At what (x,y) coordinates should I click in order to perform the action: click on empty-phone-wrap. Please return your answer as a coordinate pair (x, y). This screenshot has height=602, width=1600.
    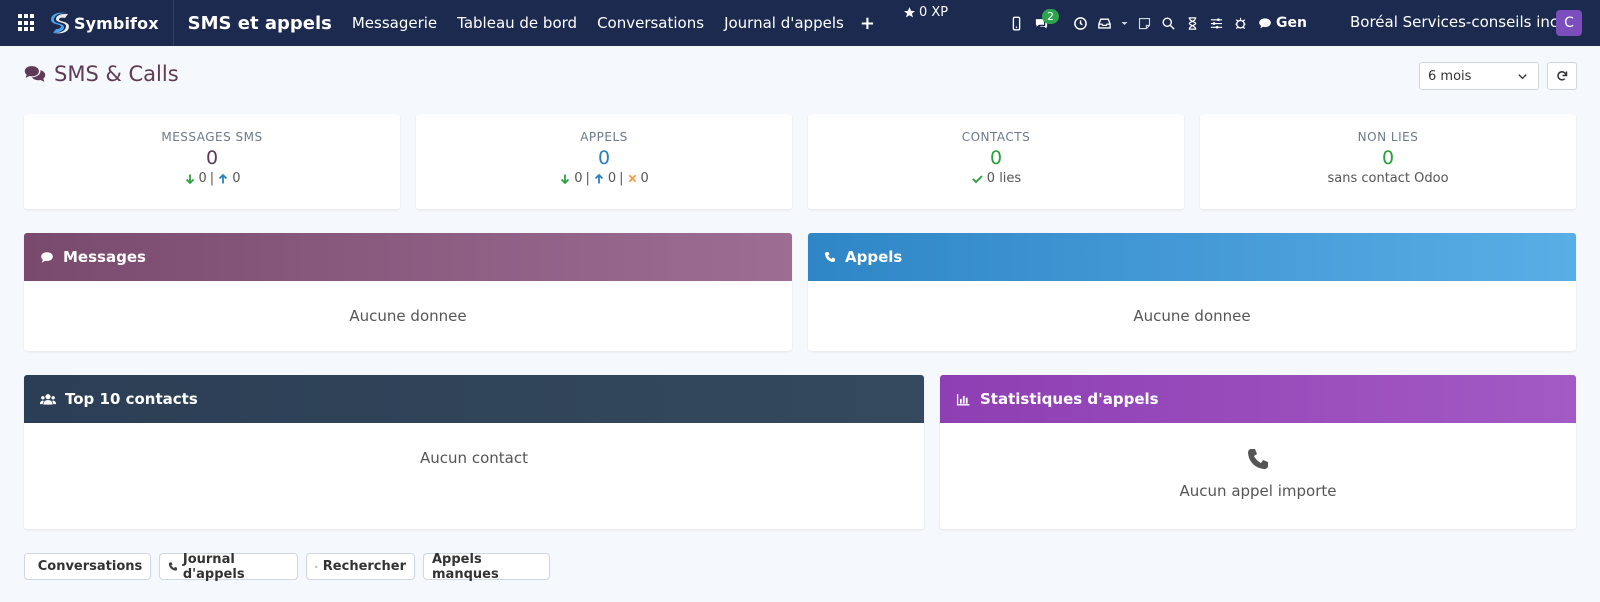
    Looking at the image, I should click on (1258, 461).